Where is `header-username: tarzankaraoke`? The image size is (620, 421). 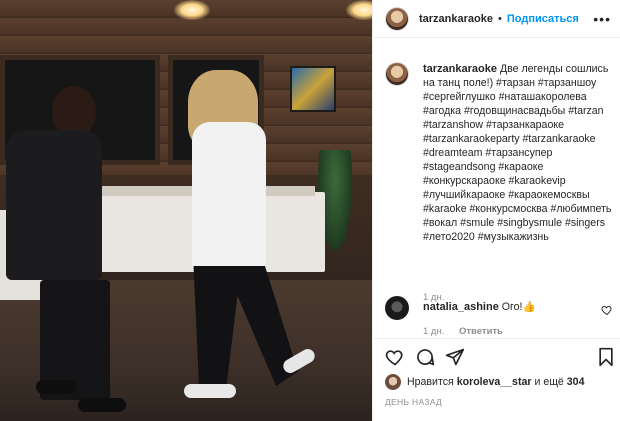
header-username: tarzankaraoke is located at coordinates (456, 19).